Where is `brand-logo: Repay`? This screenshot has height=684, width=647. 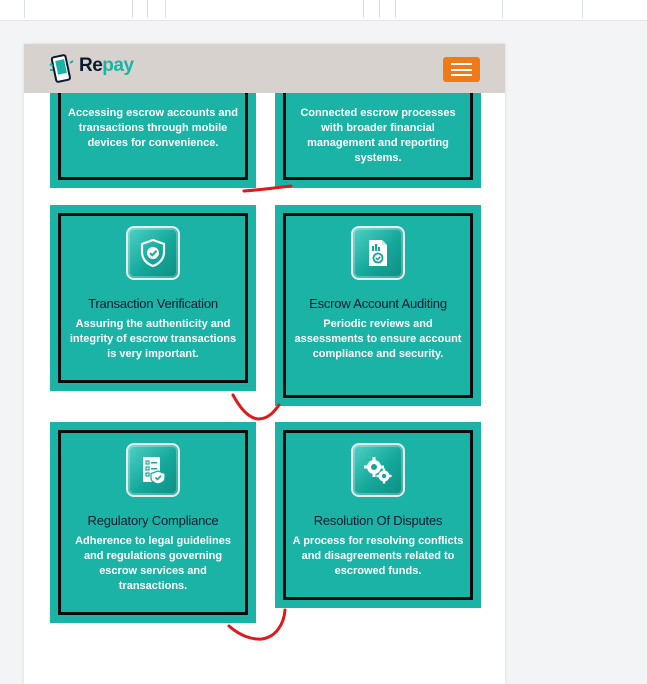 brand-logo: Repay is located at coordinates (98, 69).